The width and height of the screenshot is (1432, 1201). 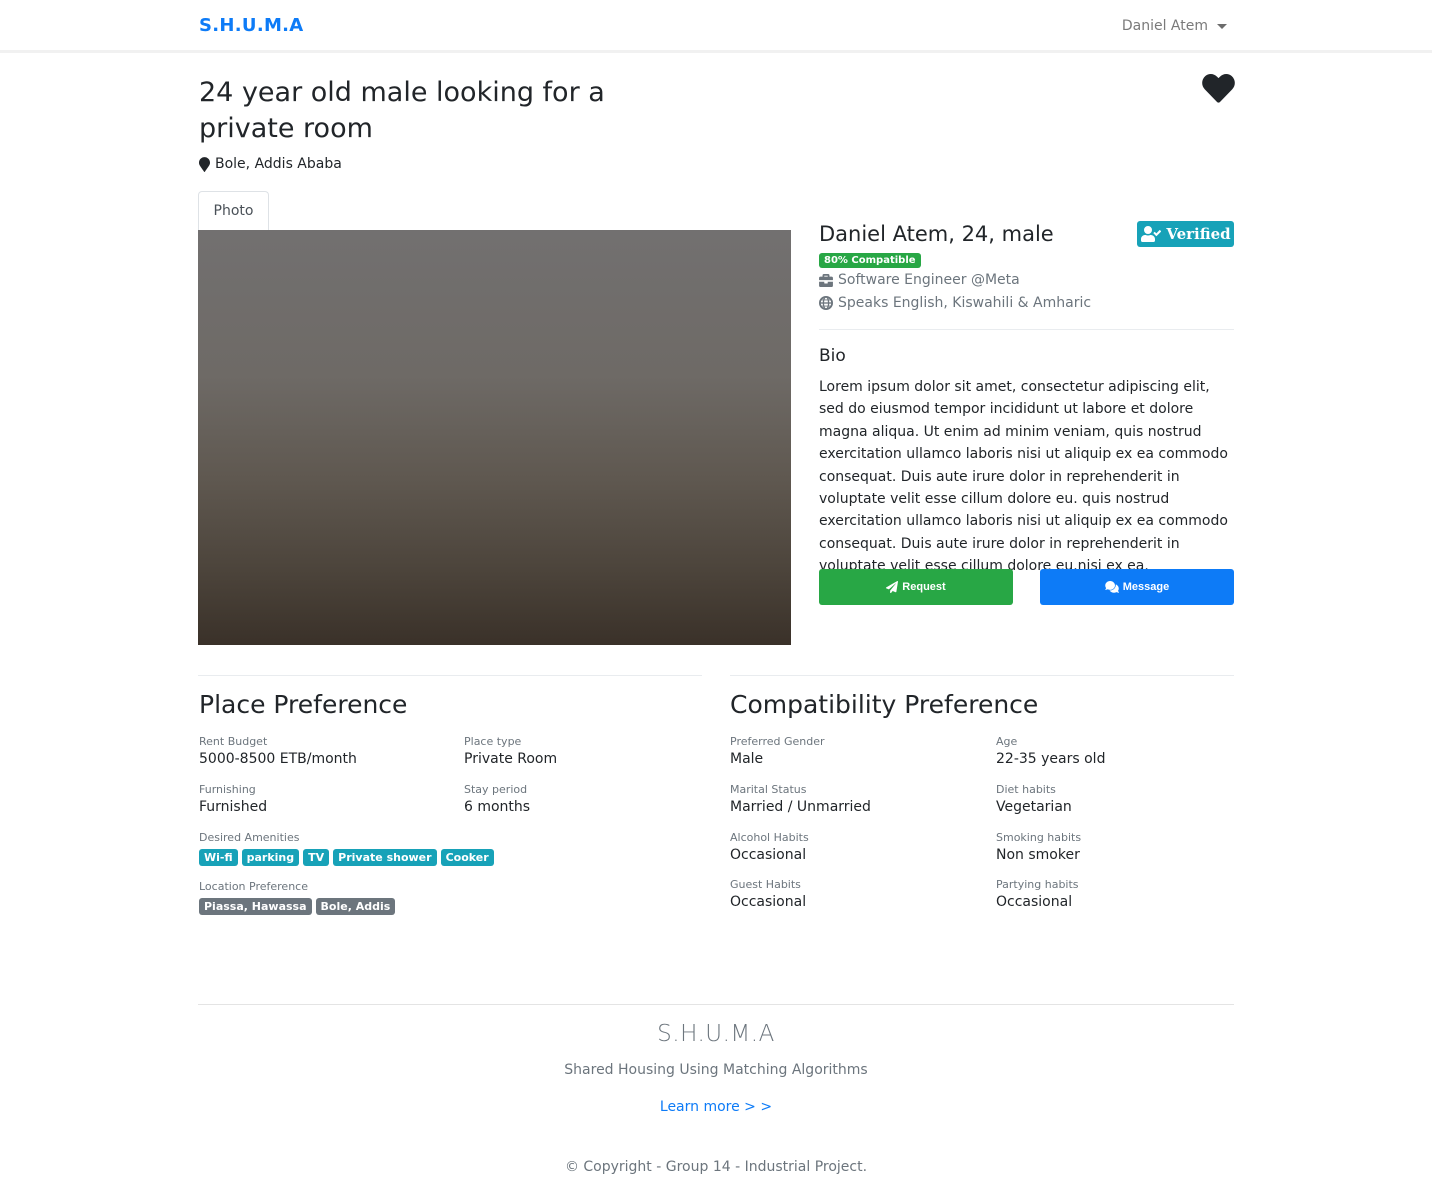 What do you see at coordinates (450, 675) in the screenshot?
I see `place-divider` at bounding box center [450, 675].